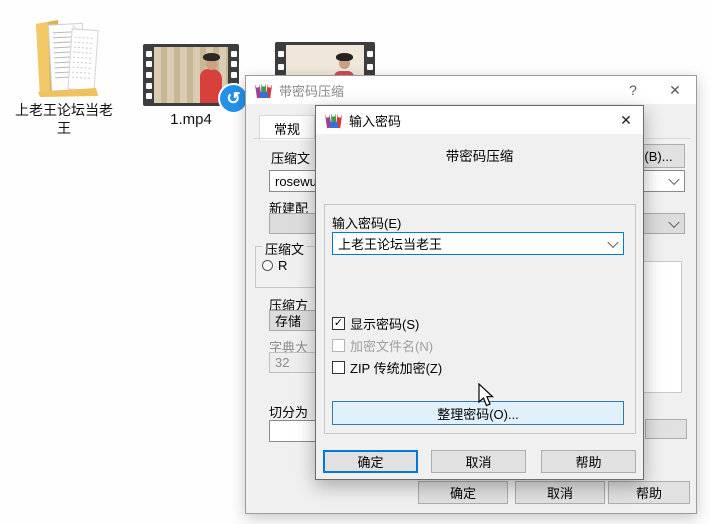 The image size is (710, 524). Describe the element at coordinates (385, 324) in the screenshot. I see `show-password-label: 显示密码(S)` at that location.